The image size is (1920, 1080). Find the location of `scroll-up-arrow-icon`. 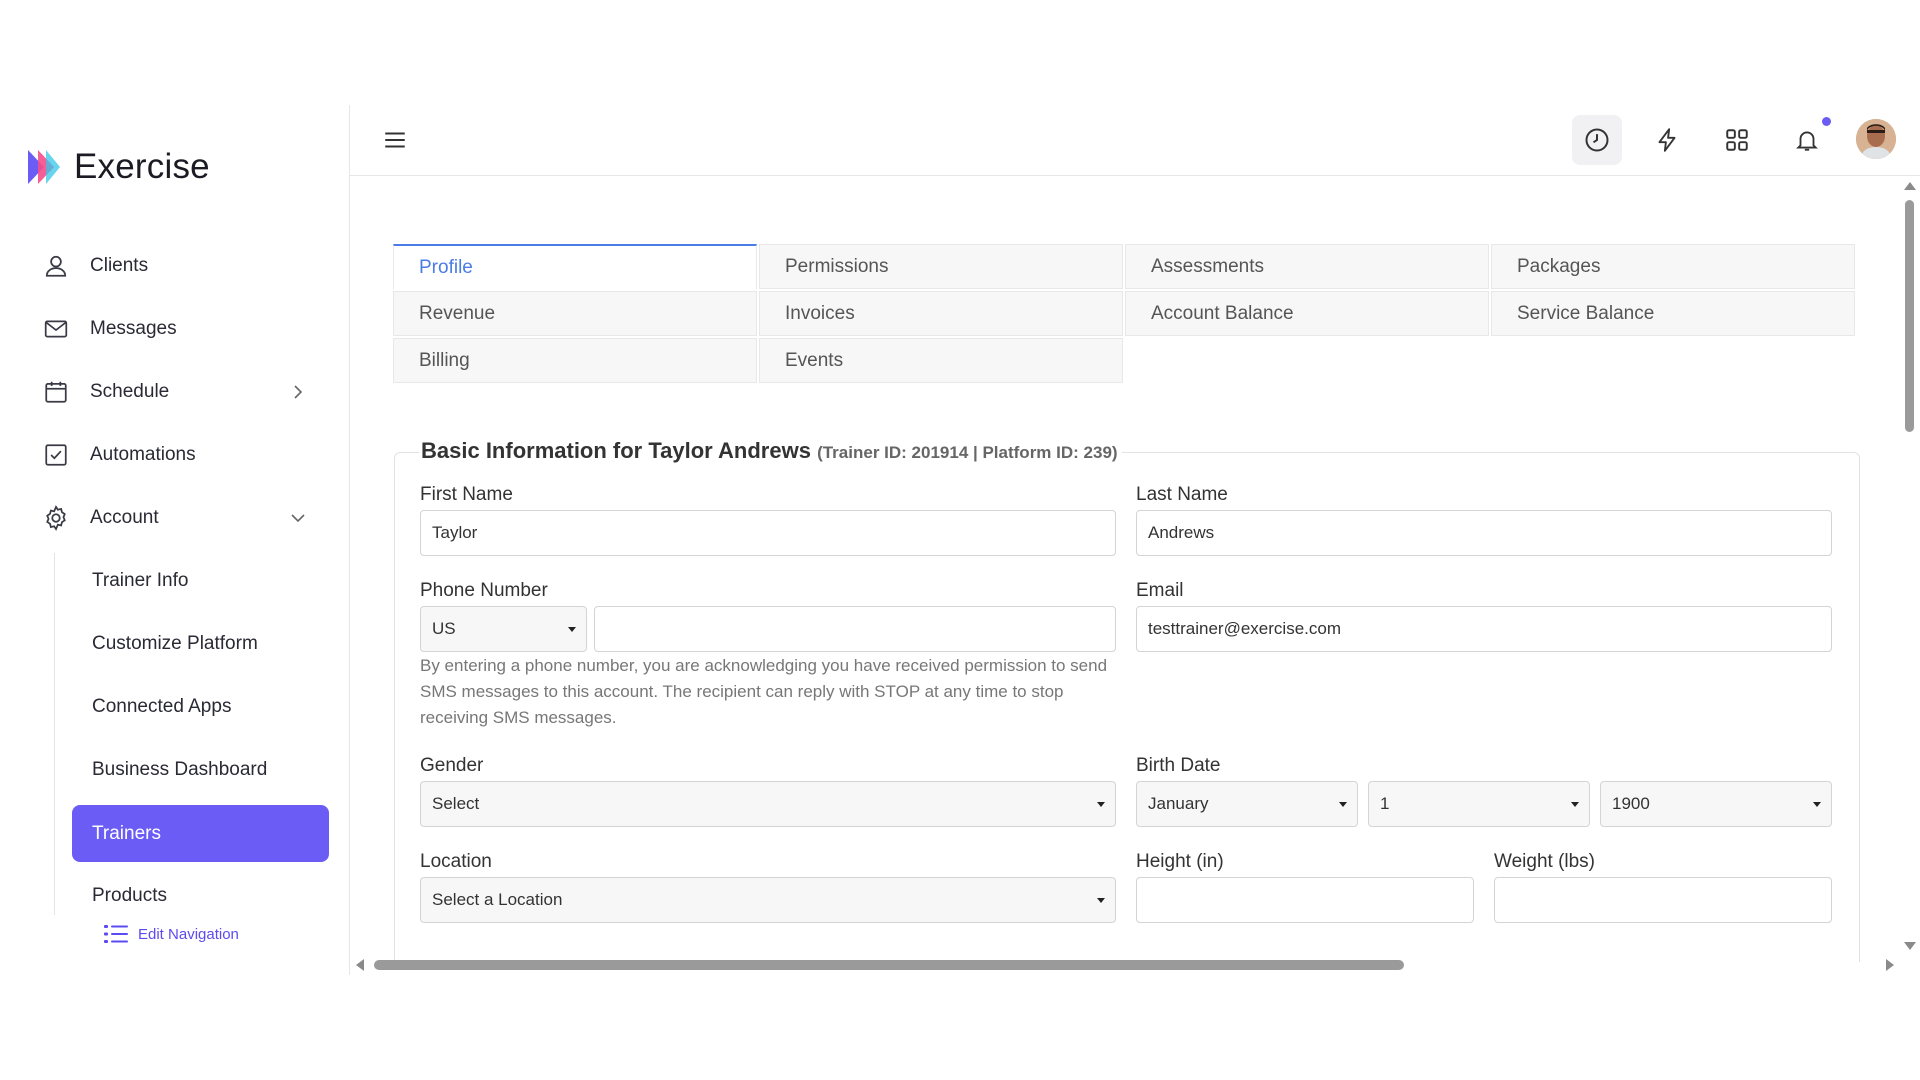

scroll-up-arrow-icon is located at coordinates (1910, 186).